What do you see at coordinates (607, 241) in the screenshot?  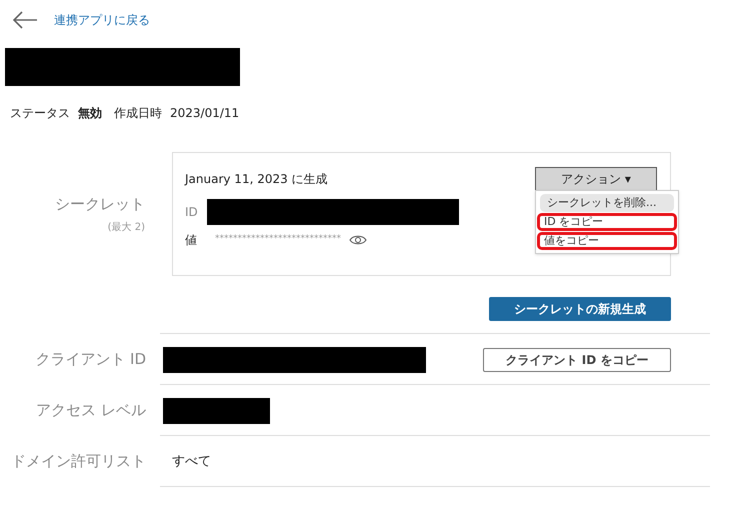 I see `menu-item: 値をコピー` at bounding box center [607, 241].